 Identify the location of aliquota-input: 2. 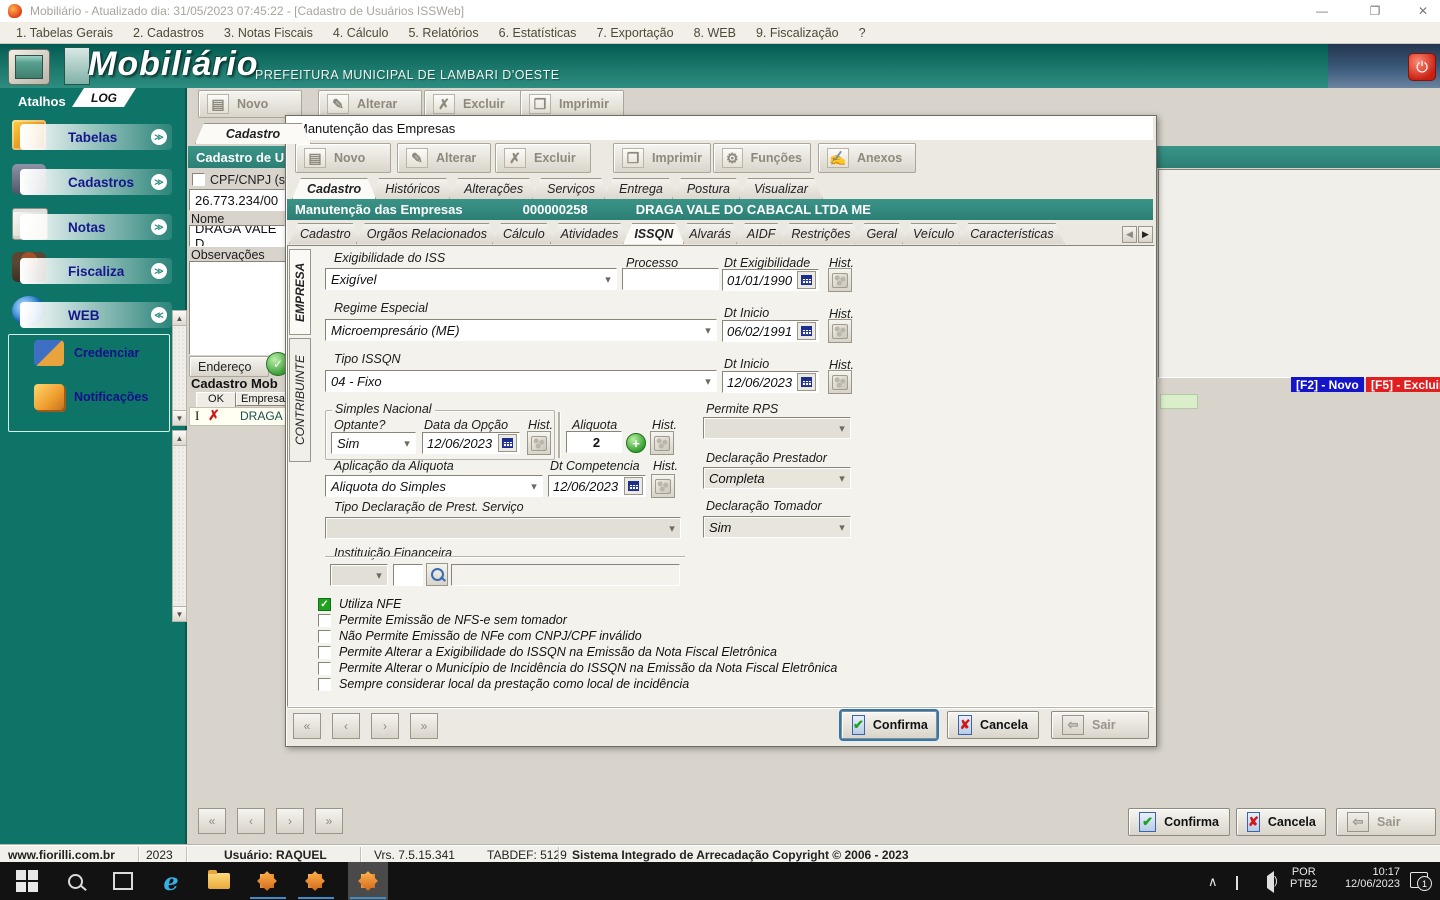
(594, 442).